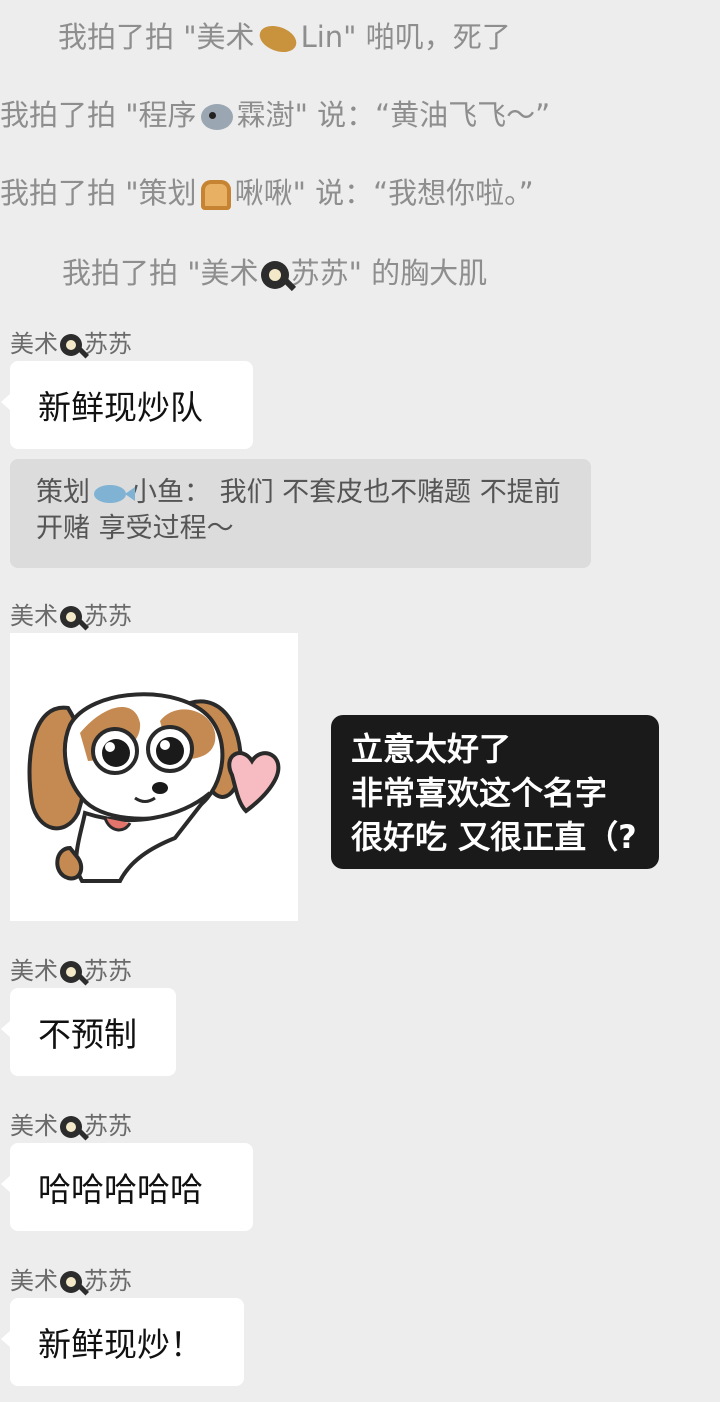  I want to click on overlay-line: 立意太好了, so click(431, 749).